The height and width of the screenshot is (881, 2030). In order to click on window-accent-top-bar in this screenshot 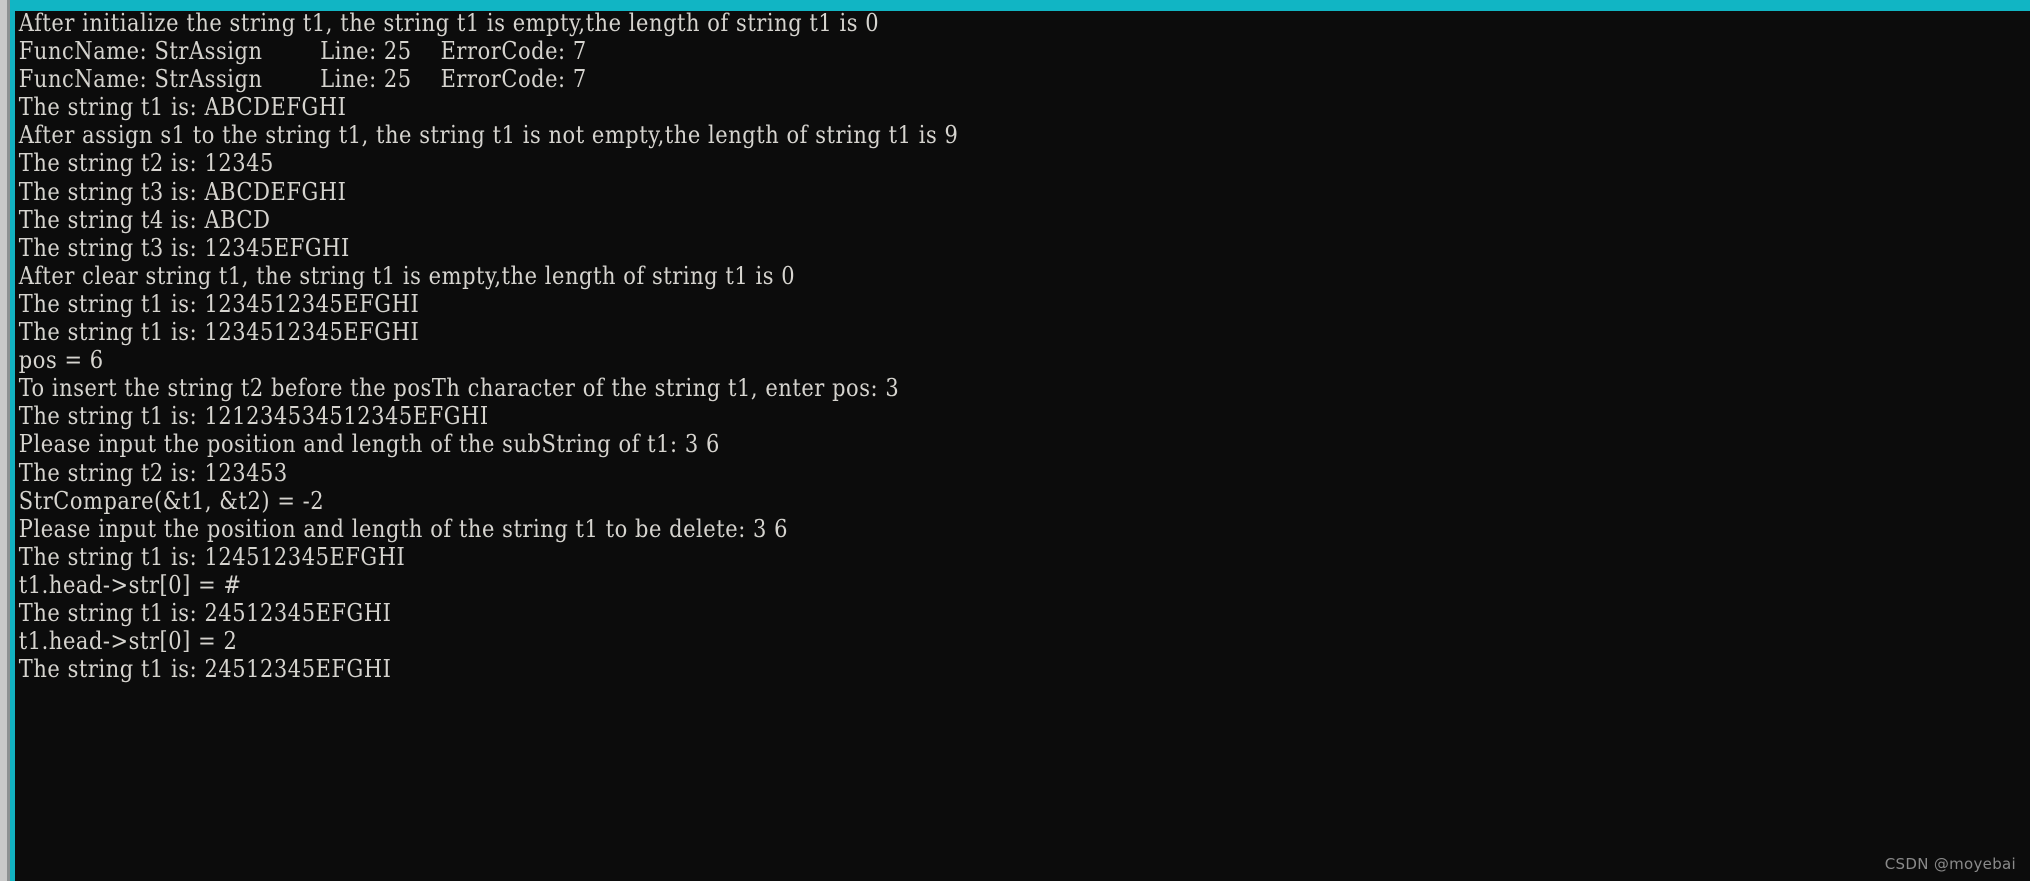, I will do `click(1020, 5)`.